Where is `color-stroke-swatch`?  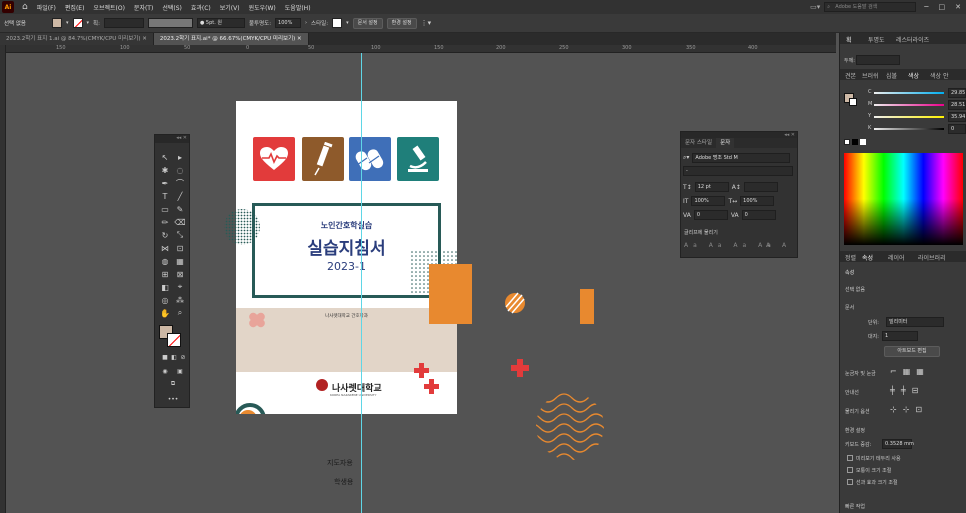
color-stroke-swatch is located at coordinates (853, 102).